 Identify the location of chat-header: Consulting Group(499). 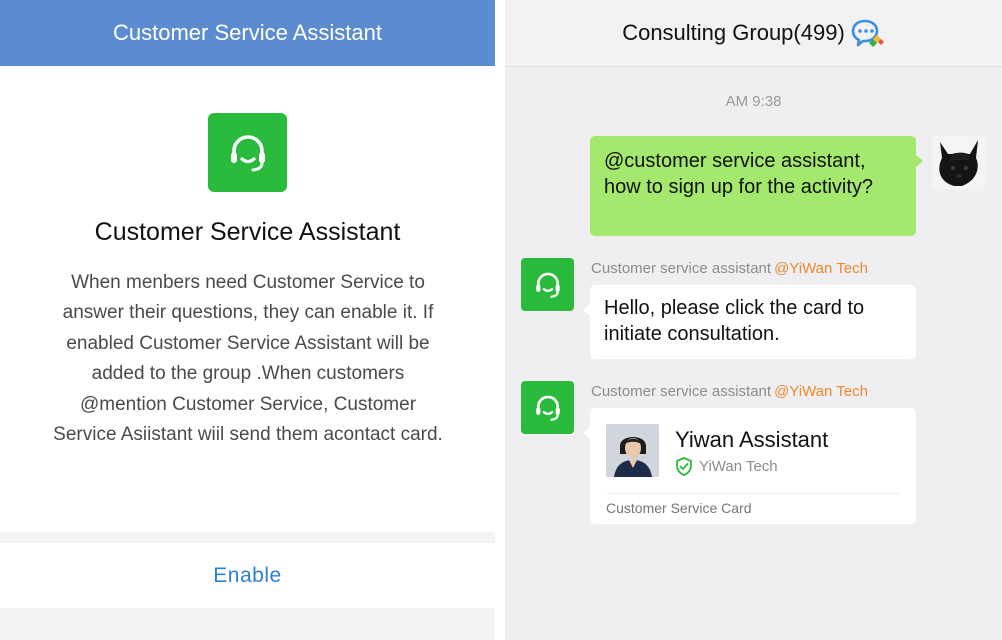
(753, 33).